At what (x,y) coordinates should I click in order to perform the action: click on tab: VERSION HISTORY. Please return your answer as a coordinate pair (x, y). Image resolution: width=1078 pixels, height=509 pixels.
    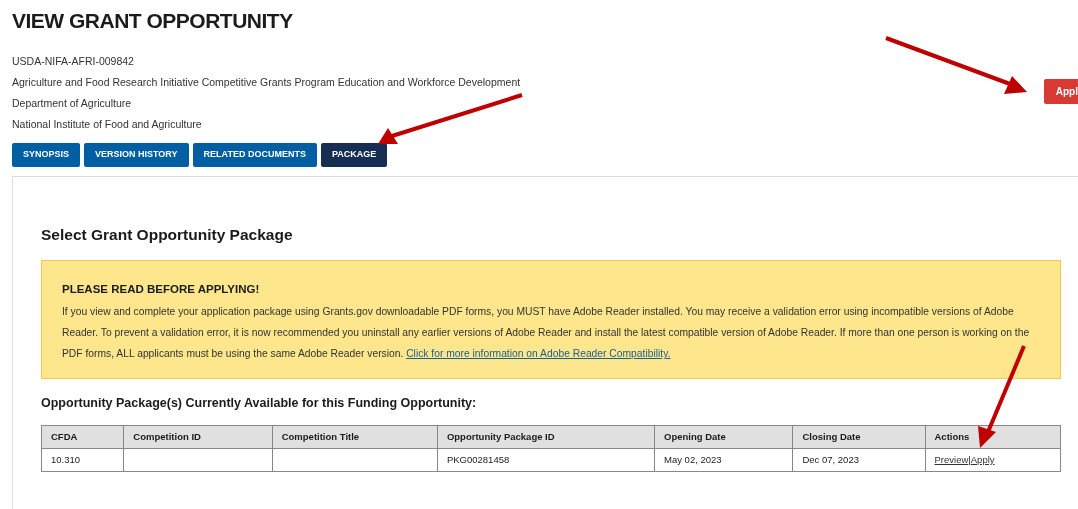
    Looking at the image, I should click on (136, 155).